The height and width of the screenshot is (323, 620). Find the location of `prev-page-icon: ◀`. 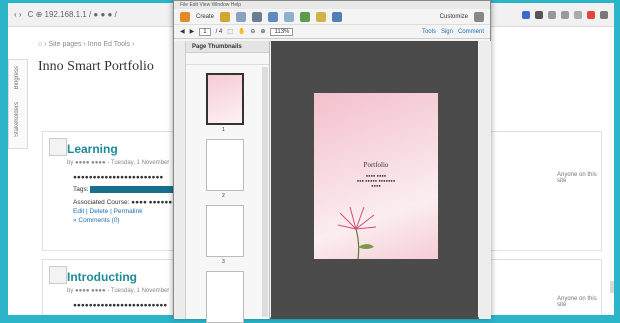

prev-page-icon: ◀ is located at coordinates (182, 31).